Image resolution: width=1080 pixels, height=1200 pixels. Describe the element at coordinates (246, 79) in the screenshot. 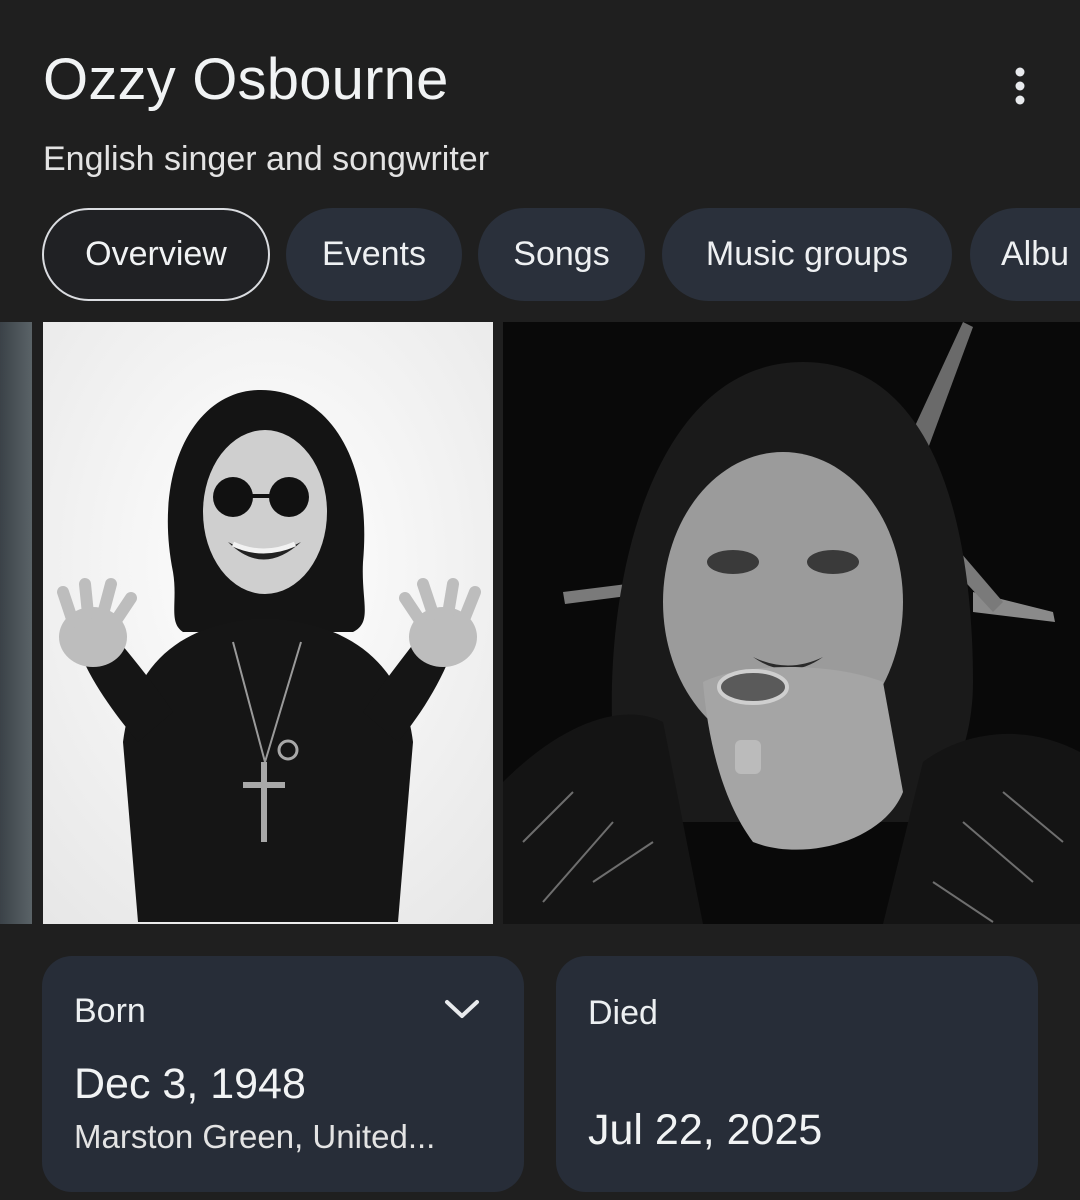

I see `page-title: Ozzy Osbourne` at that location.